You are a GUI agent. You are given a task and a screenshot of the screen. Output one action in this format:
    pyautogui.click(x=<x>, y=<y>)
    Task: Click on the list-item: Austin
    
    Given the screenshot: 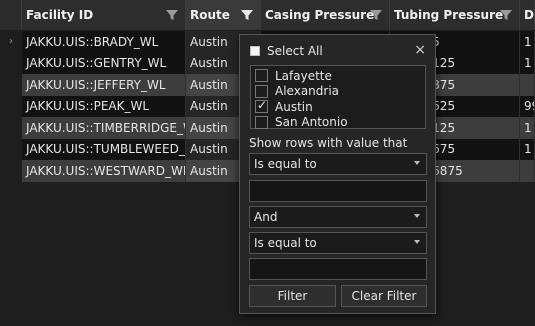 What is the action you would take?
    pyautogui.click(x=338, y=106)
    